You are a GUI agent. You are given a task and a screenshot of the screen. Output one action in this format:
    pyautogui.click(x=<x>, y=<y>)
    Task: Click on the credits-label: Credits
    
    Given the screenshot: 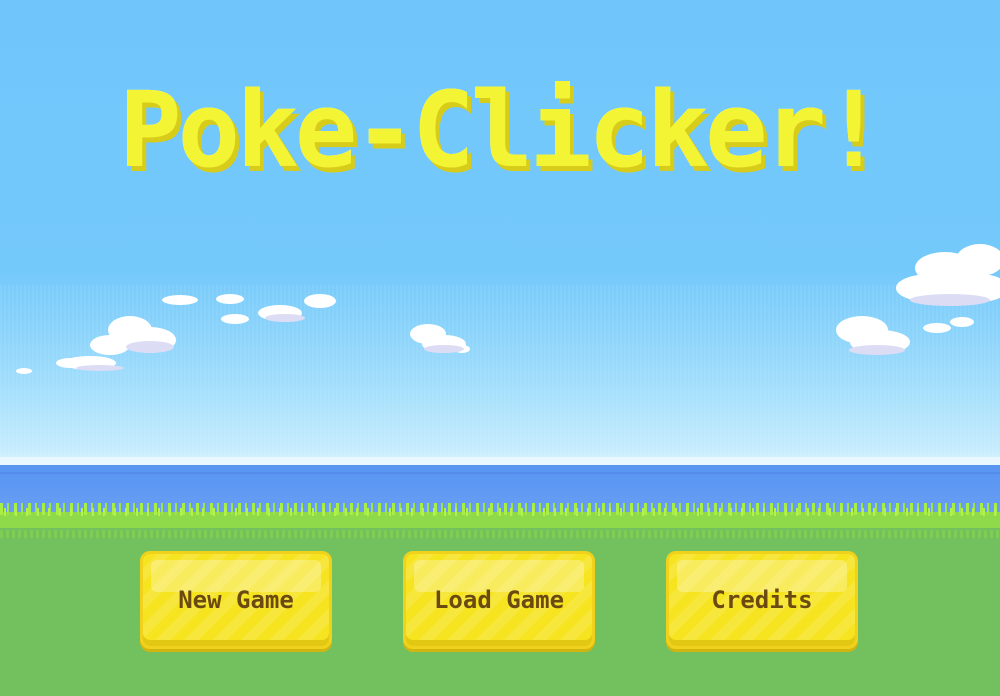 What is the action you would take?
    pyautogui.click(x=762, y=600)
    